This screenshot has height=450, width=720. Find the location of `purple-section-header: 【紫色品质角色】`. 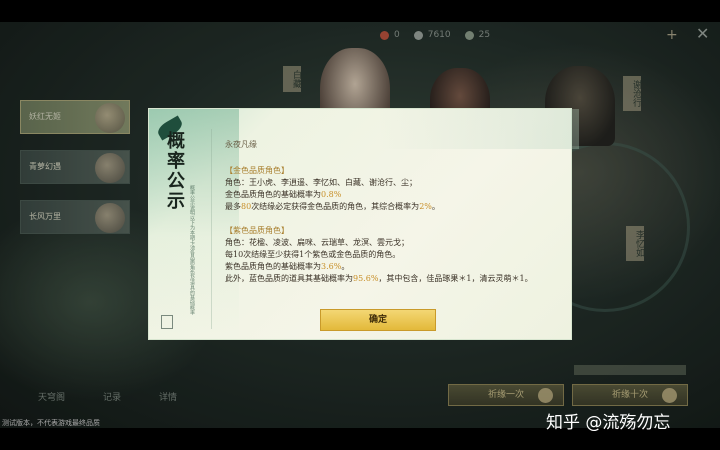

purple-section-header: 【紫色品质角色】 is located at coordinates (257, 230).